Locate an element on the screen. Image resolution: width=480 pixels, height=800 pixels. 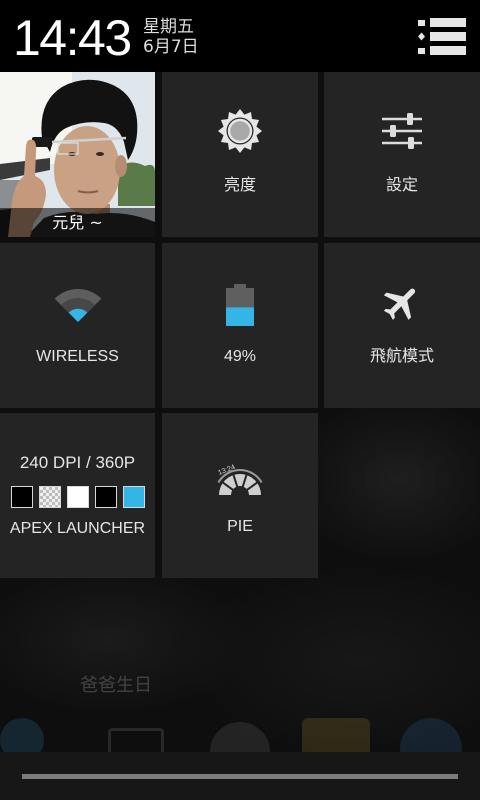
list-icon is located at coordinates (442, 36).